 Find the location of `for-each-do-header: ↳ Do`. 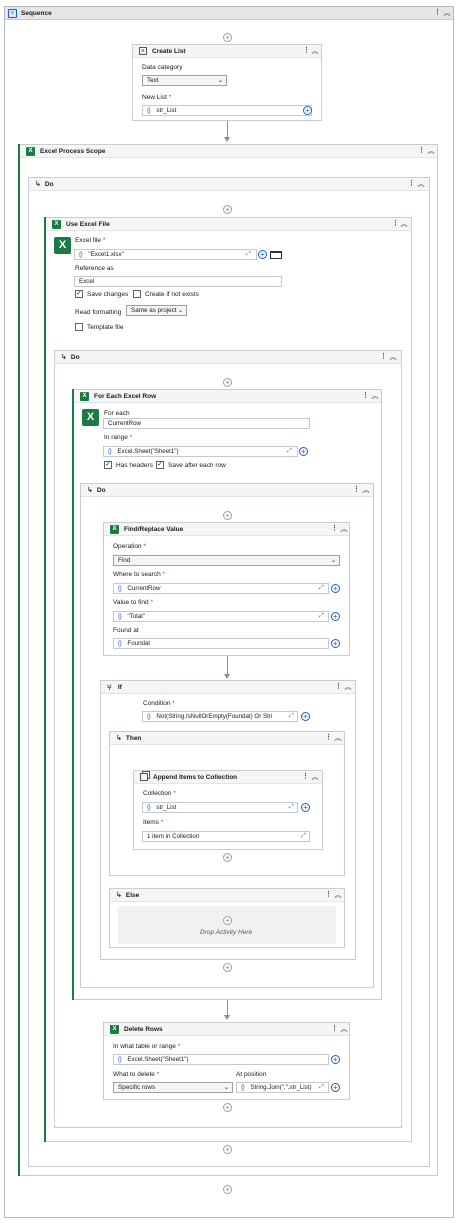

for-each-do-header: ↳ Do is located at coordinates (227, 490).